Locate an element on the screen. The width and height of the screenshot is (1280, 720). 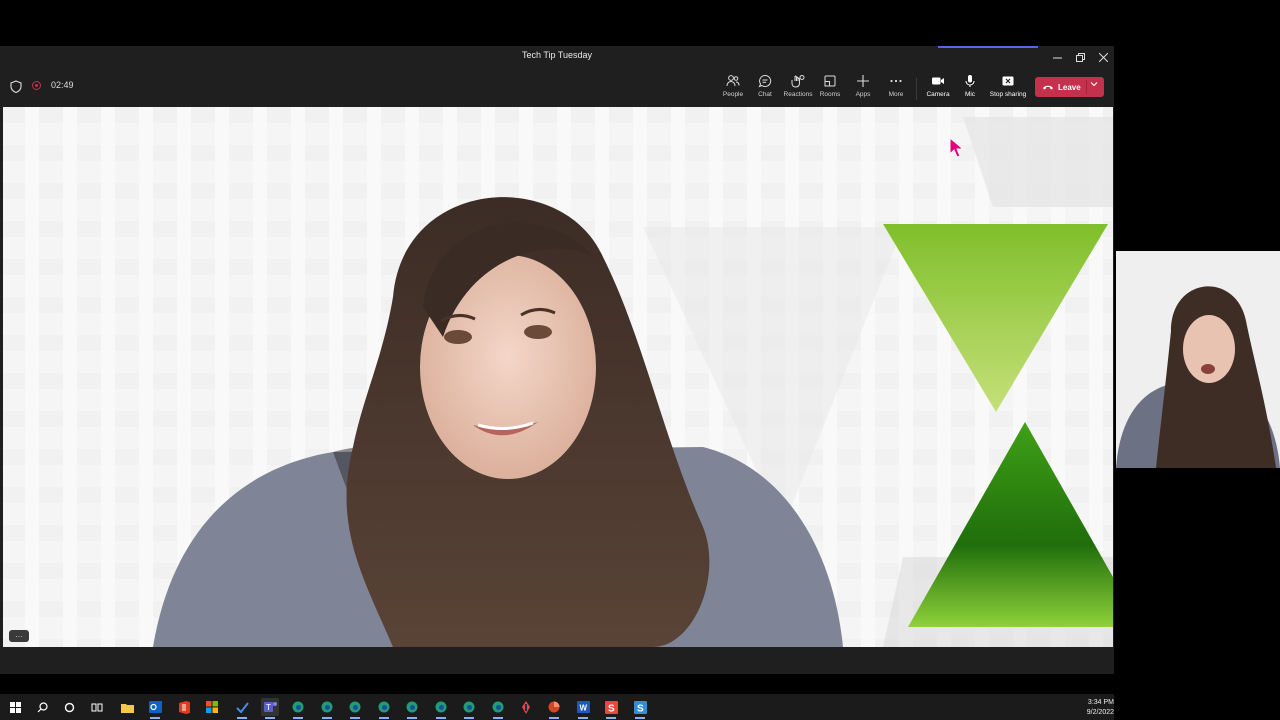
plus-icon is located at coordinates (863, 81).